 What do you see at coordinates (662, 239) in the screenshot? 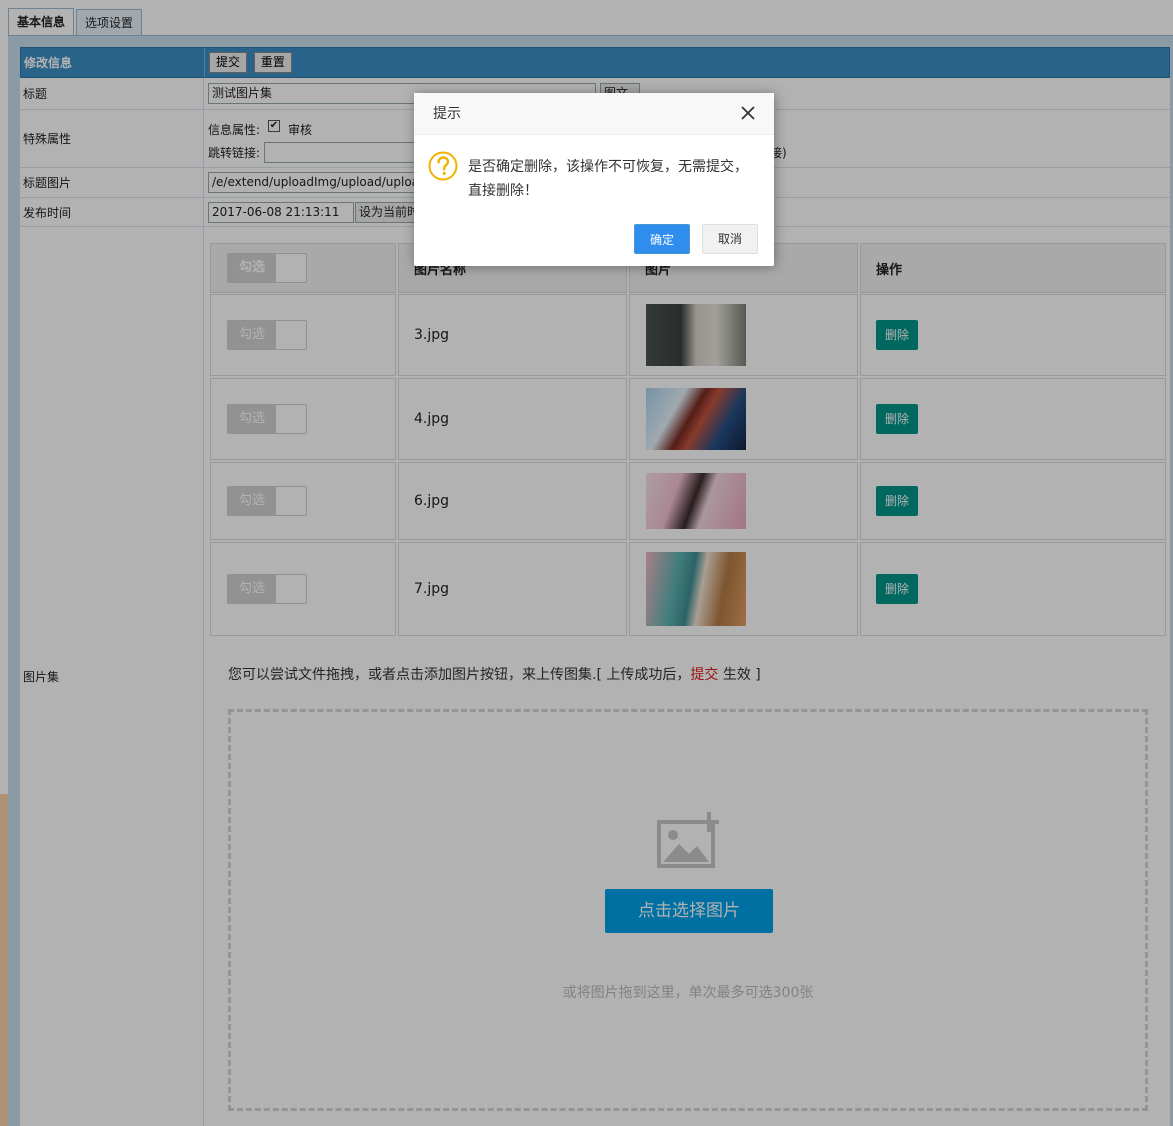
I see `confirm-ok-button: 确定` at bounding box center [662, 239].